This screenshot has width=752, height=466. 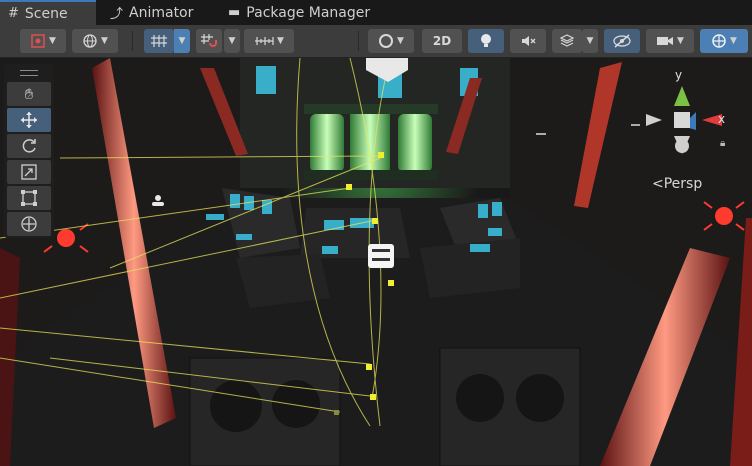 What do you see at coordinates (264, 41) in the screenshot?
I see `ruler-icon` at bounding box center [264, 41].